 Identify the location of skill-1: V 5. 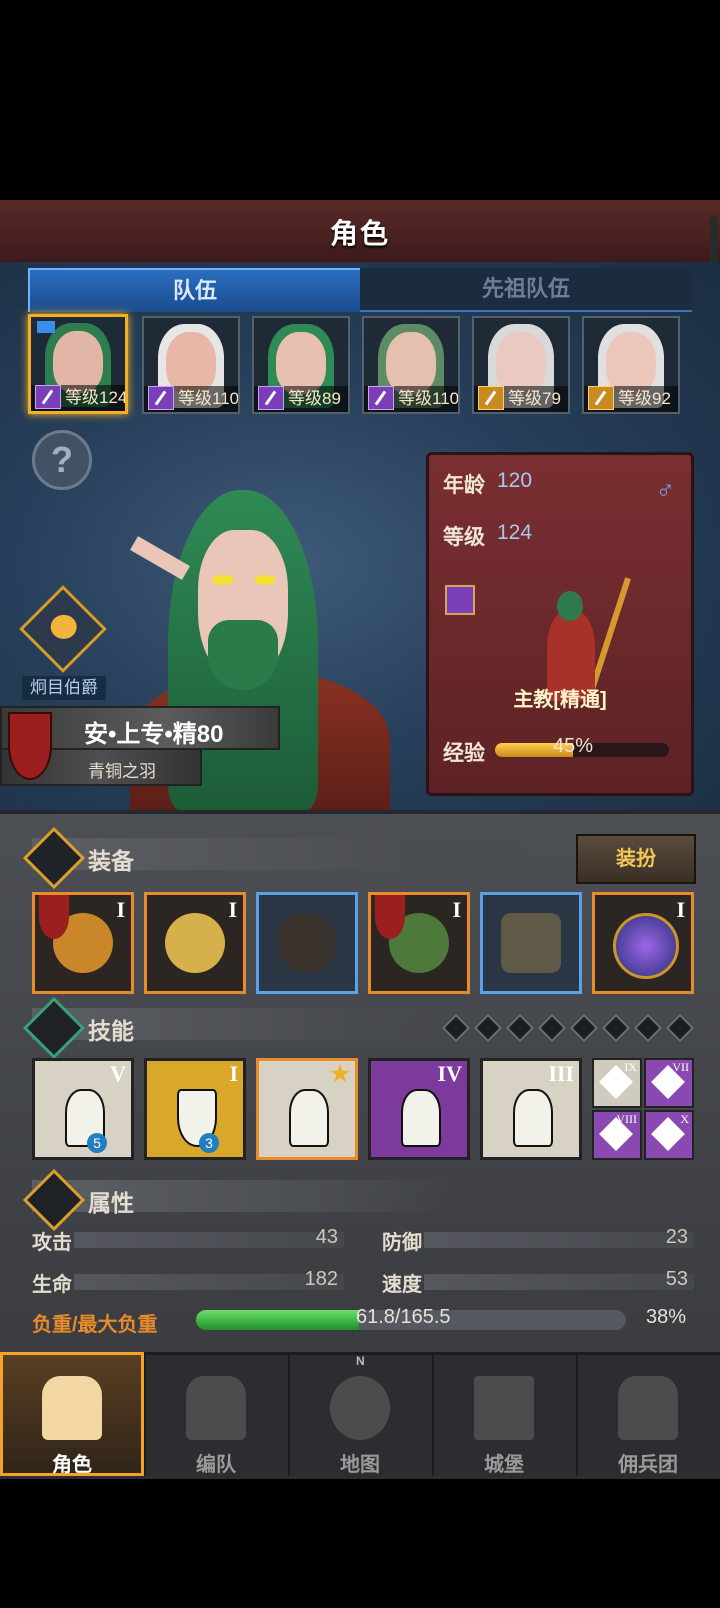
(83, 1109).